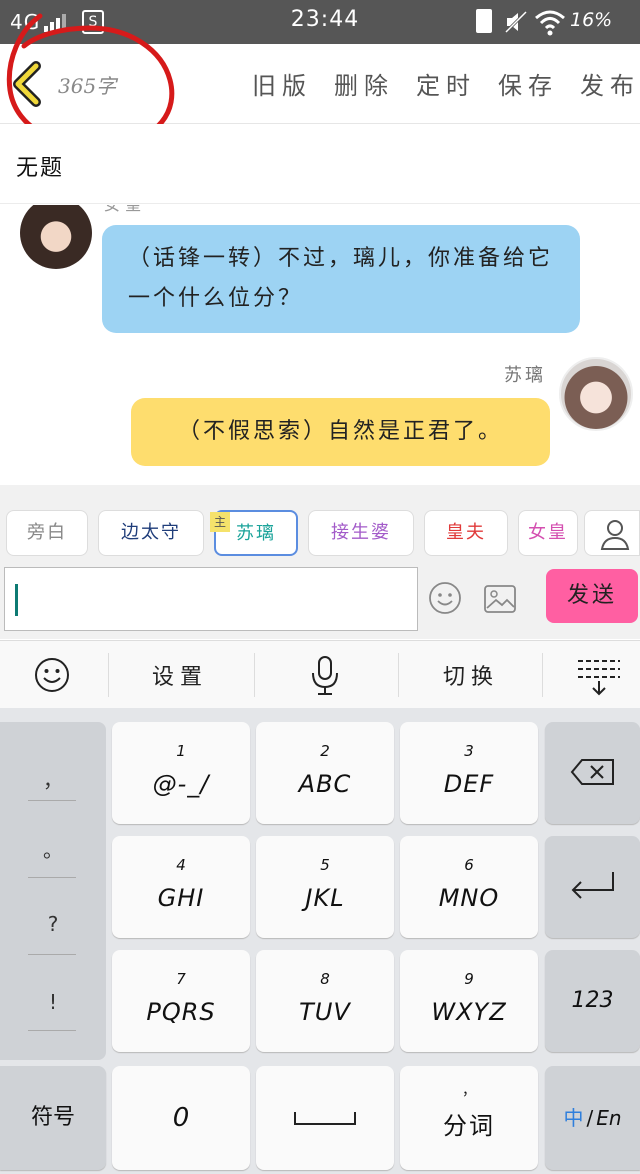 Image resolution: width=640 pixels, height=1174 pixels. Describe the element at coordinates (516, 22) in the screenshot. I see `mute-icon` at that location.